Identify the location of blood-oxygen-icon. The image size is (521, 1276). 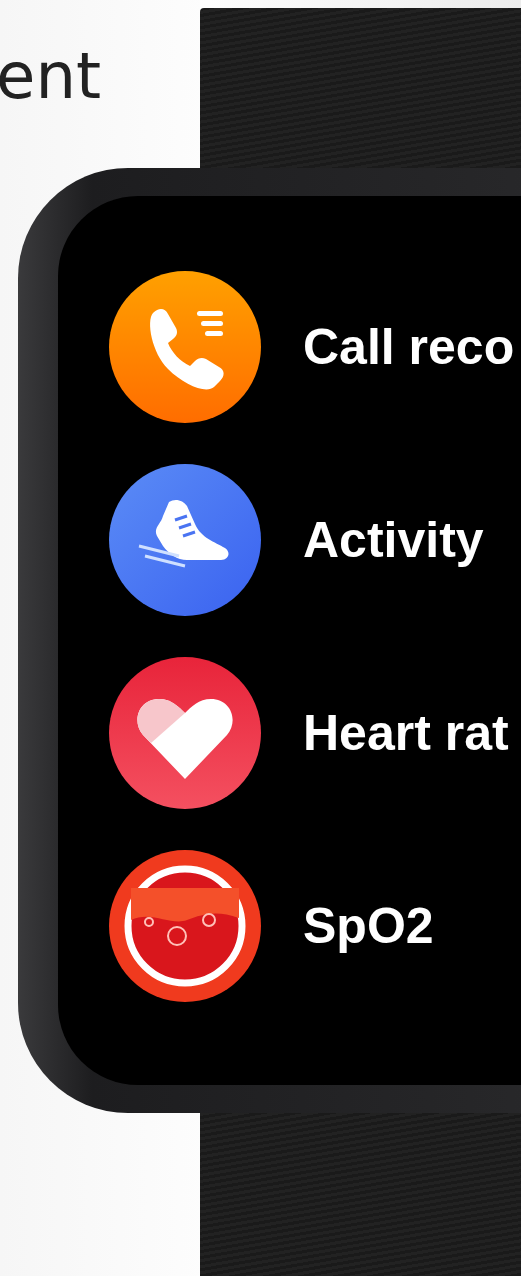
(185, 926).